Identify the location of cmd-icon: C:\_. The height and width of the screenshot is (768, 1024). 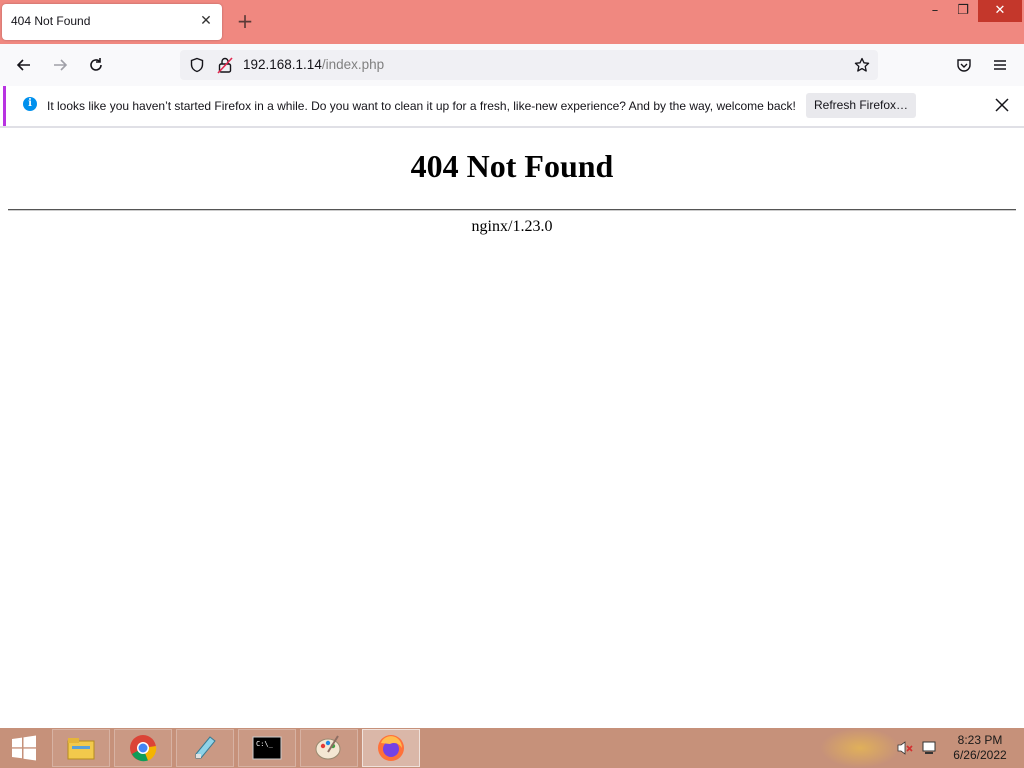
(267, 748).